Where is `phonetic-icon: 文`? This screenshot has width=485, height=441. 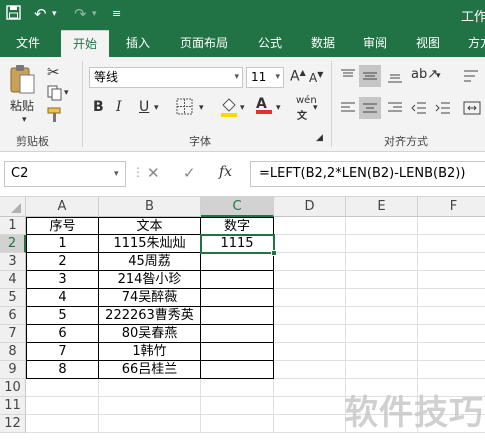
phonetic-icon: 文 is located at coordinates (302, 114).